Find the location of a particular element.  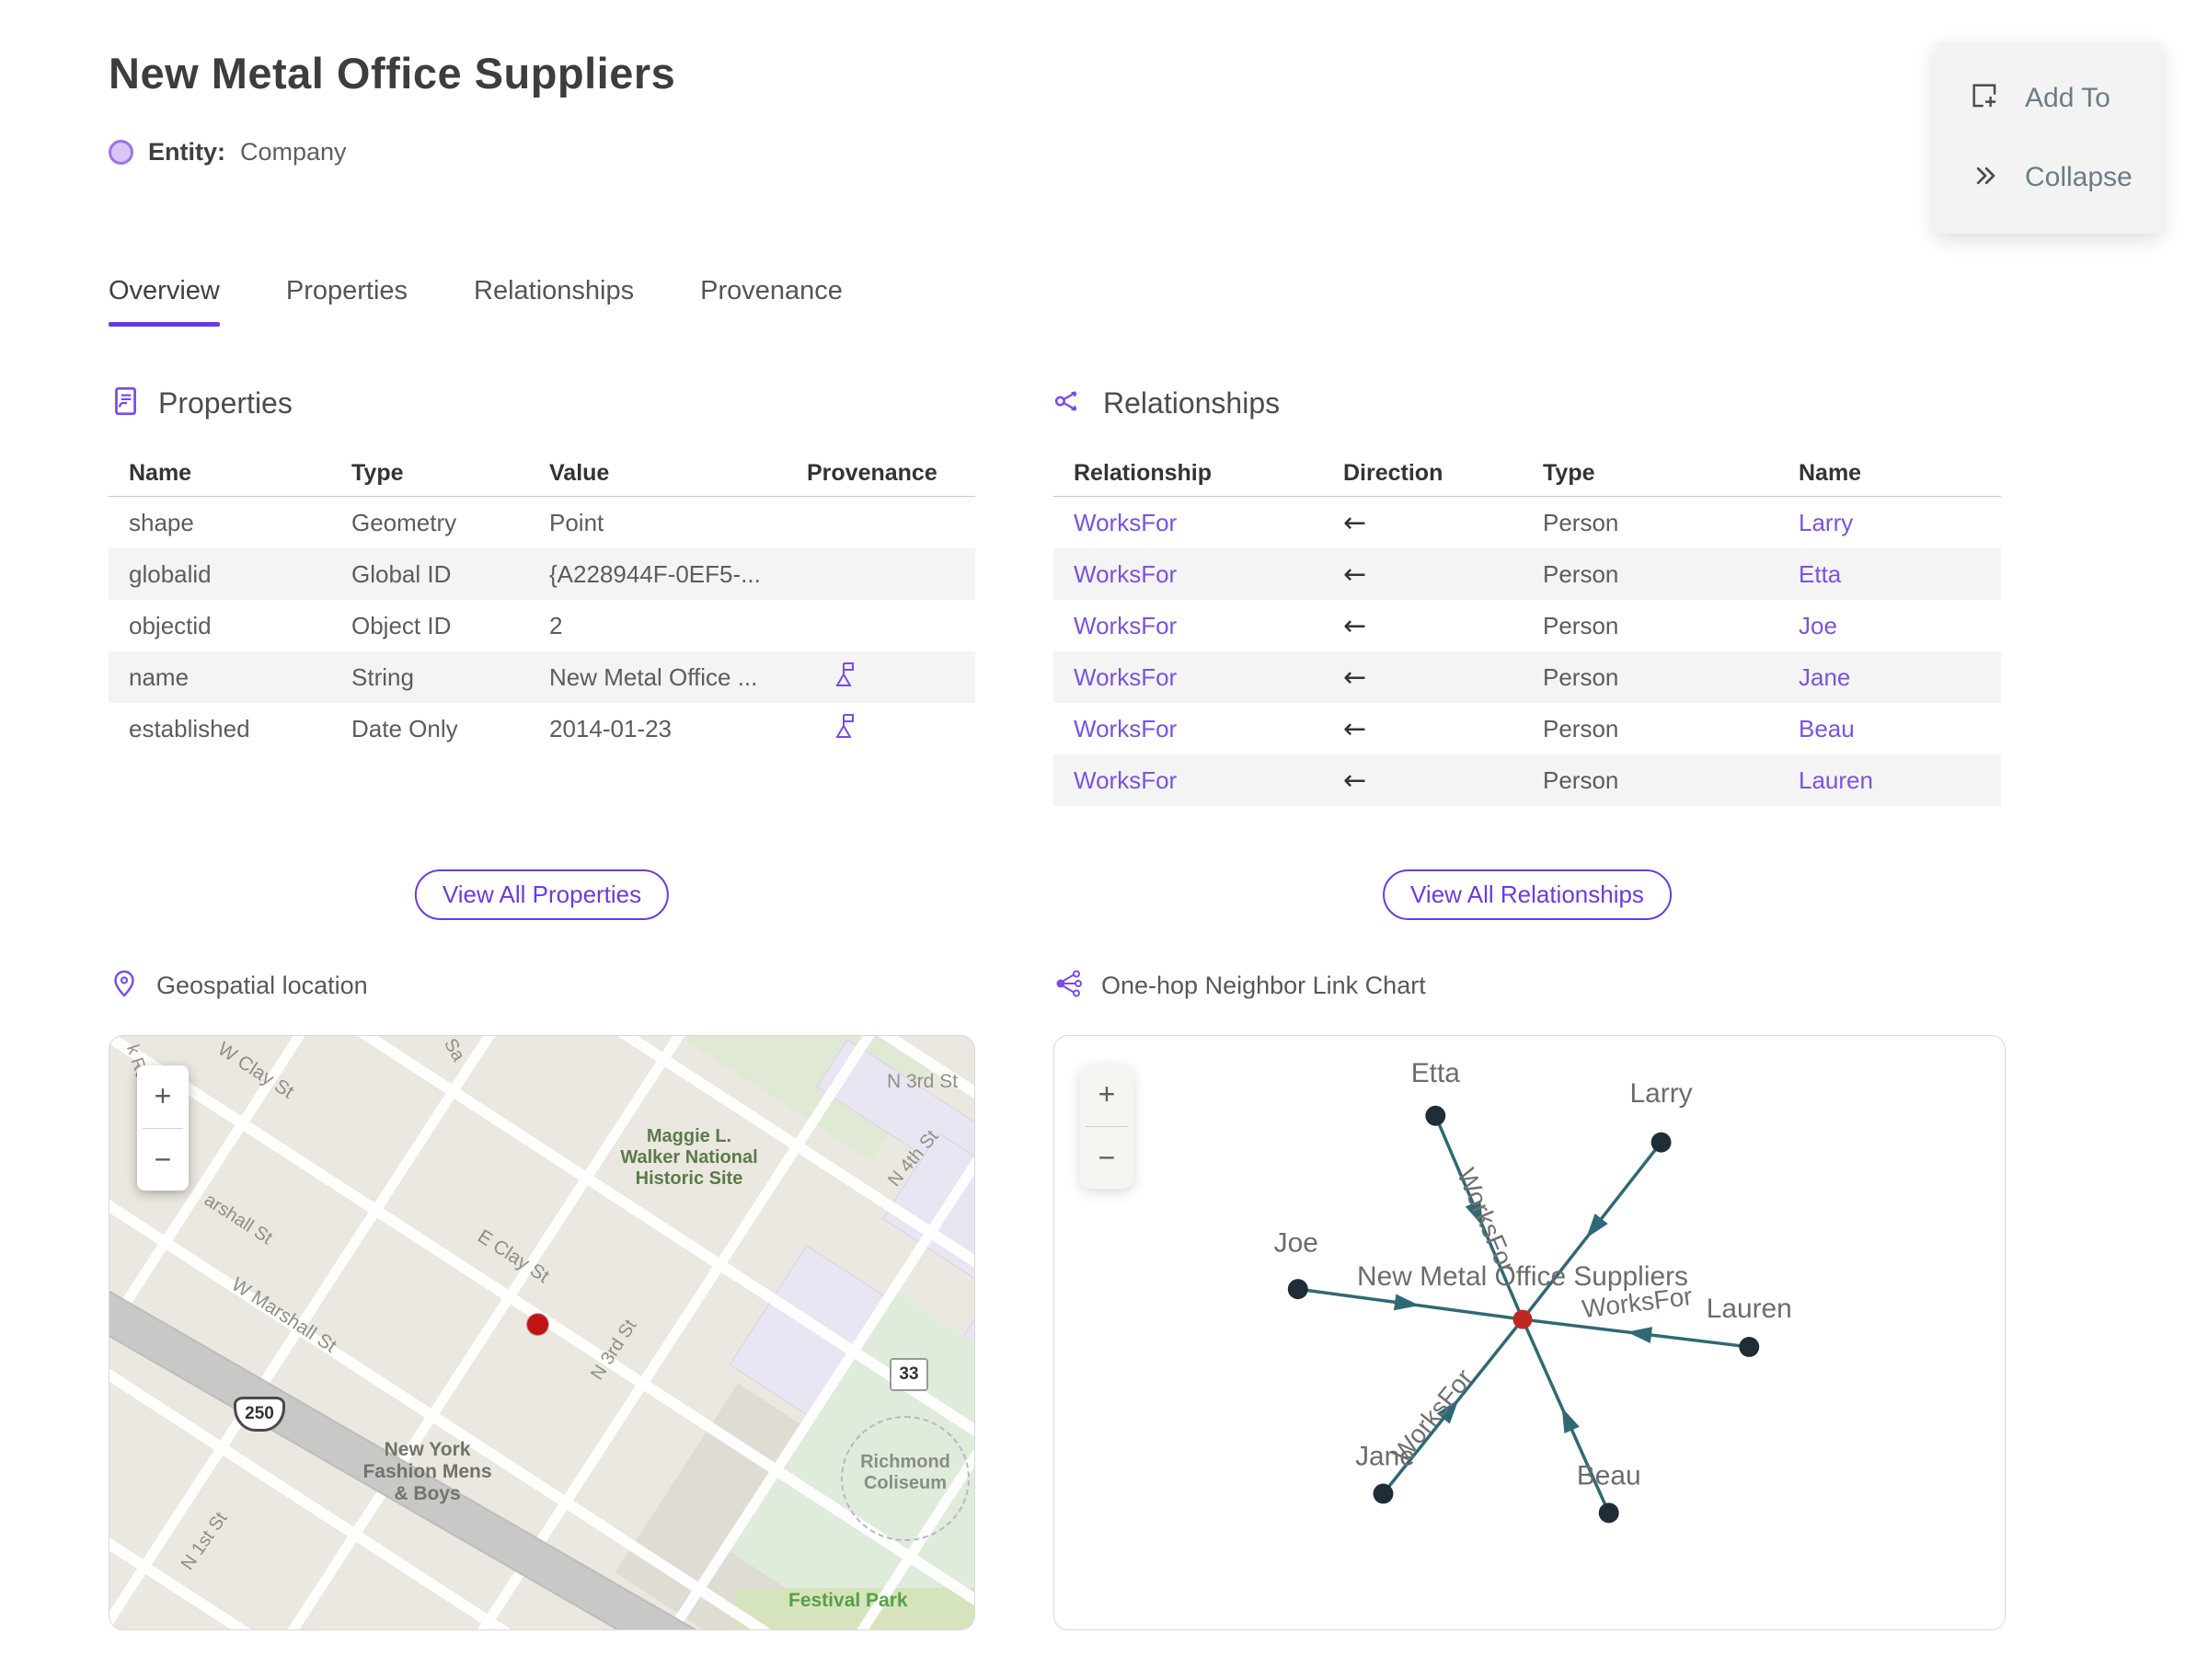

col-value: Value is located at coordinates (579, 473).